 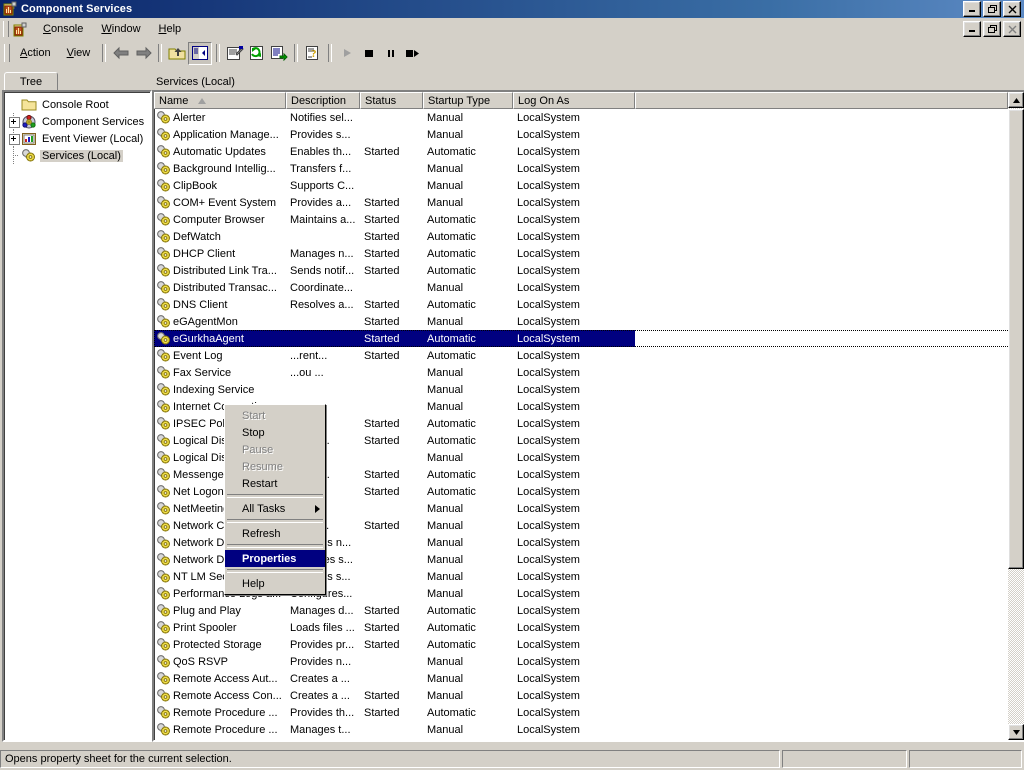 I want to click on close-button, so click(x=1012, y=9).